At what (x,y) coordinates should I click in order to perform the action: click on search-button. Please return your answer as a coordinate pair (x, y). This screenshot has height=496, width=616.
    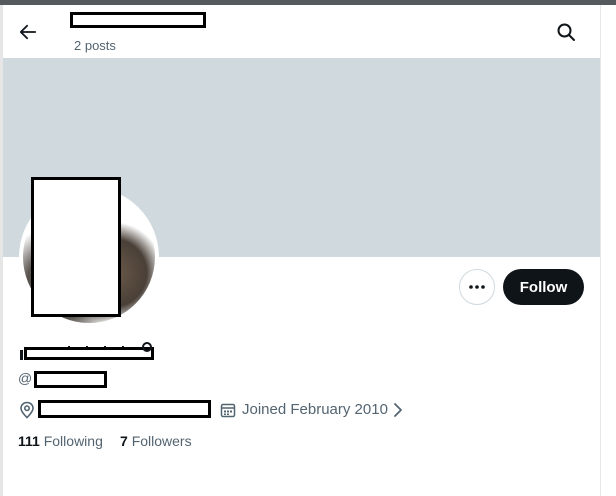
    Looking at the image, I should click on (566, 32).